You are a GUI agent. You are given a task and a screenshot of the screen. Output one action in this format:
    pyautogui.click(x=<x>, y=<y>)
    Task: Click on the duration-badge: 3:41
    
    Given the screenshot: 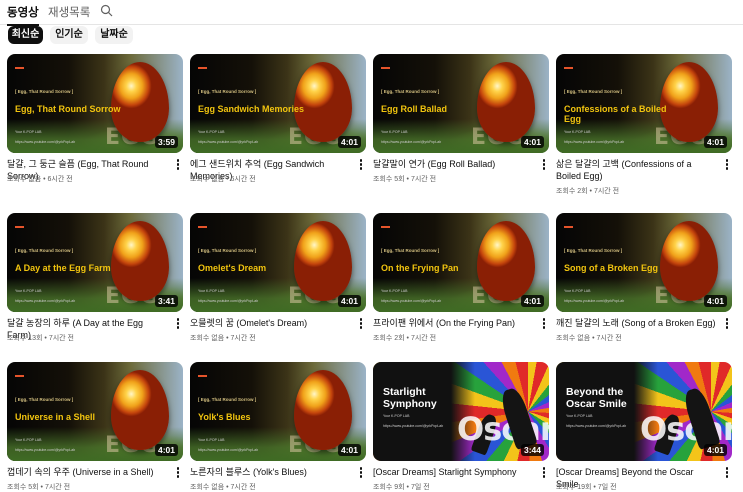 What is the action you would take?
    pyautogui.click(x=166, y=301)
    